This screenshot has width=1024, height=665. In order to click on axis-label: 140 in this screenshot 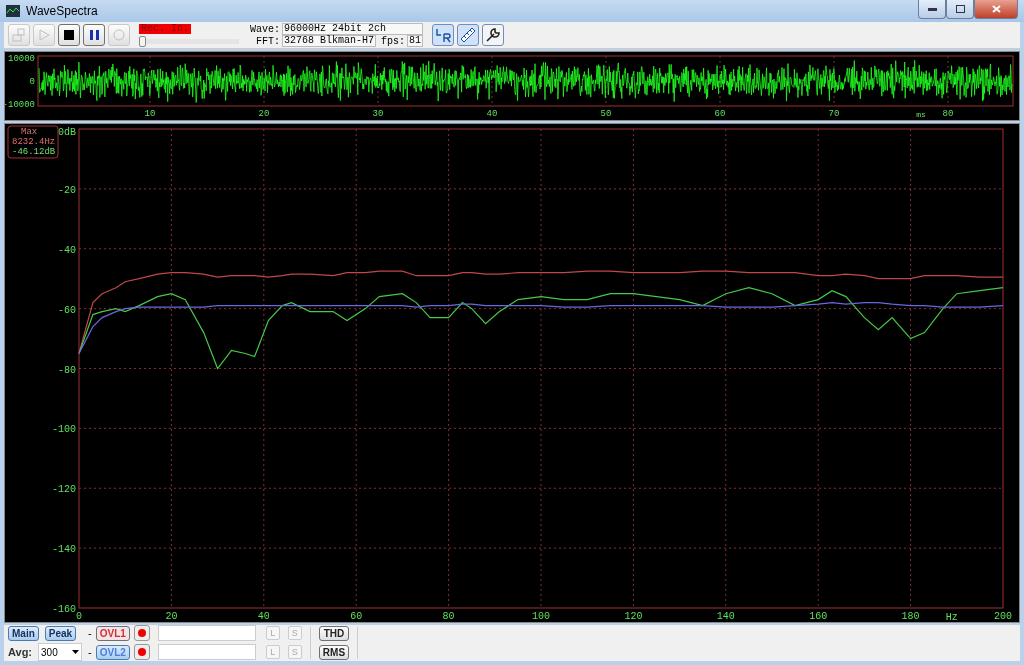, I will do `click(725, 616)`.